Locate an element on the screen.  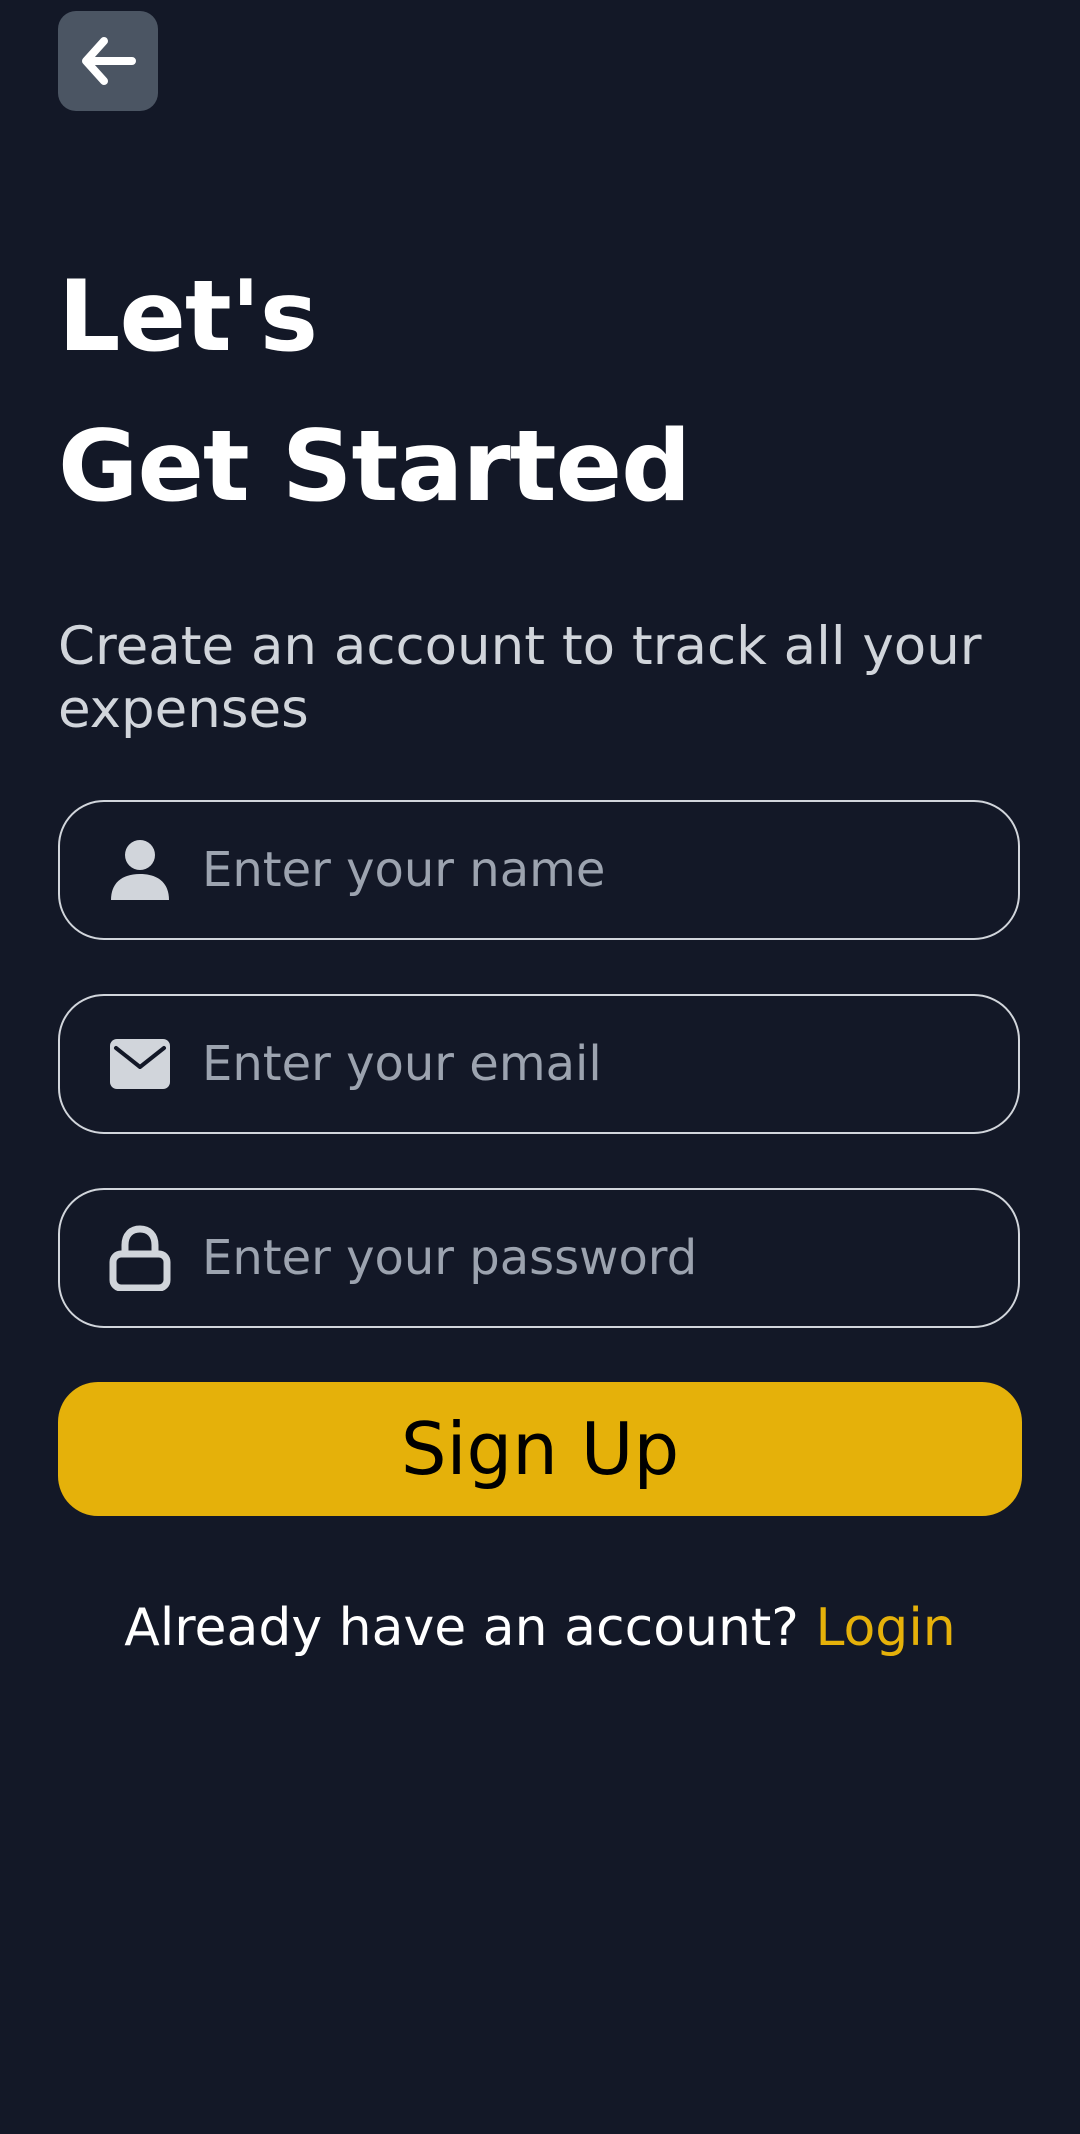
password-field is located at coordinates (539, 1258).